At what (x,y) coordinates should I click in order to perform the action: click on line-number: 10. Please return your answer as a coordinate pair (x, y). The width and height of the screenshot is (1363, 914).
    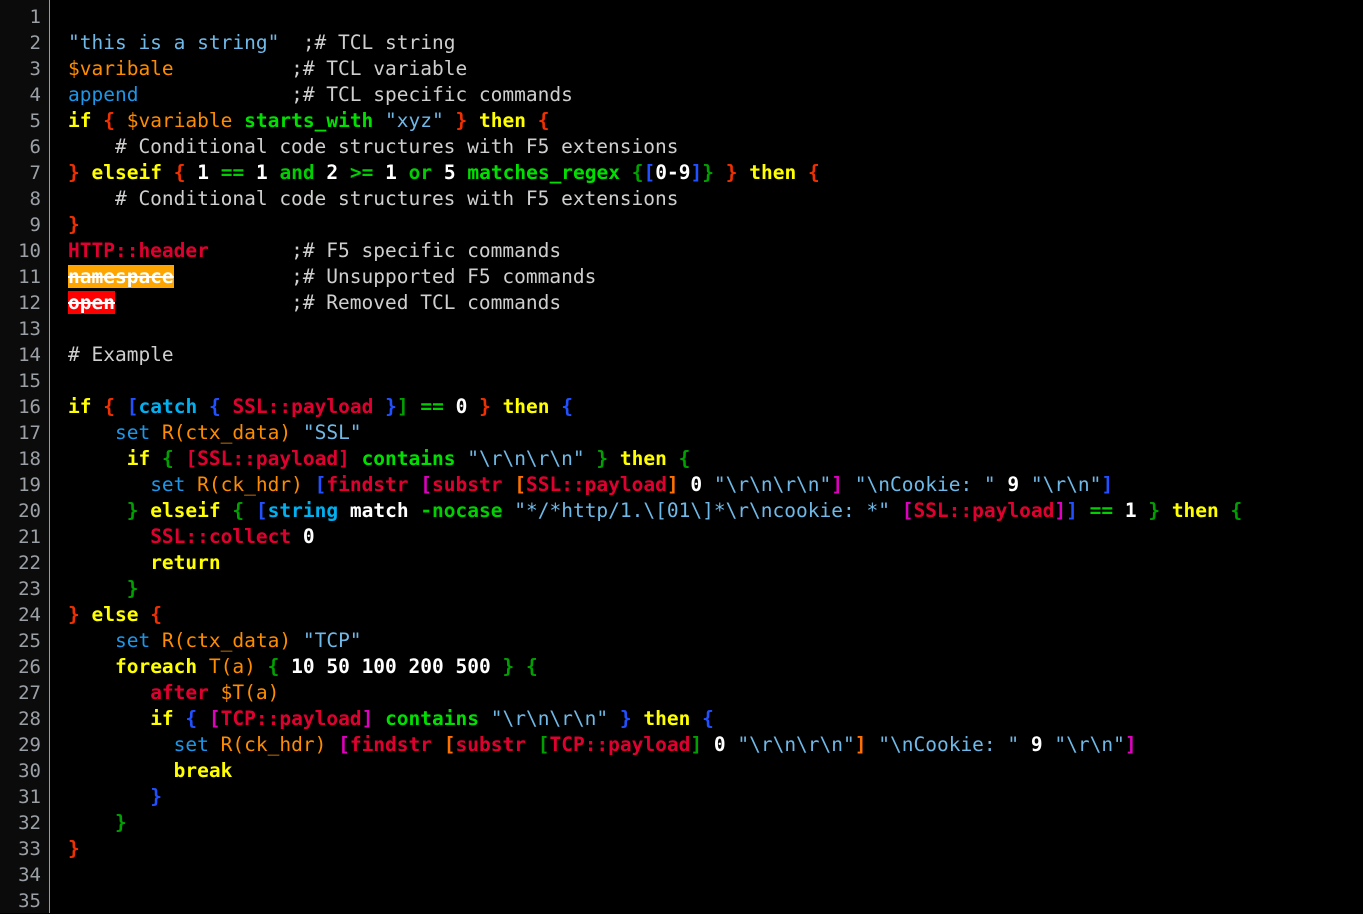
    Looking at the image, I should click on (29, 251).